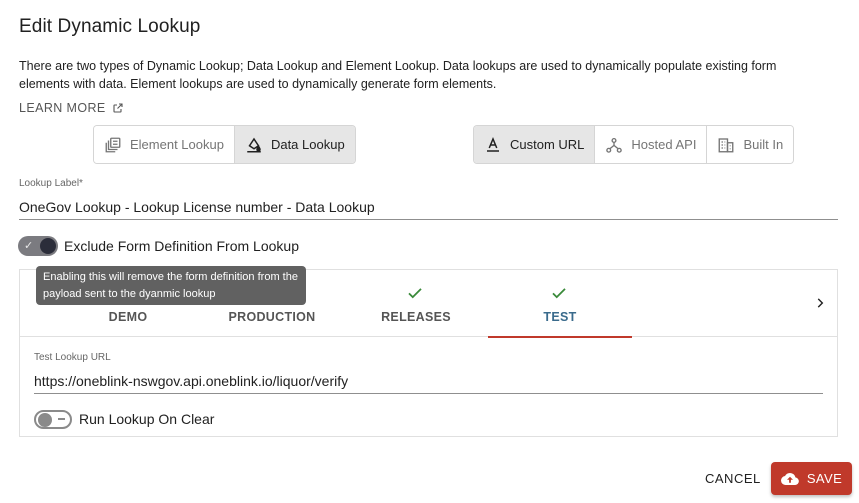 Image resolution: width=859 pixels, height=503 pixels. Describe the element at coordinates (72, 357) in the screenshot. I see `test-lookup-url-label: Test Lookup URL` at that location.